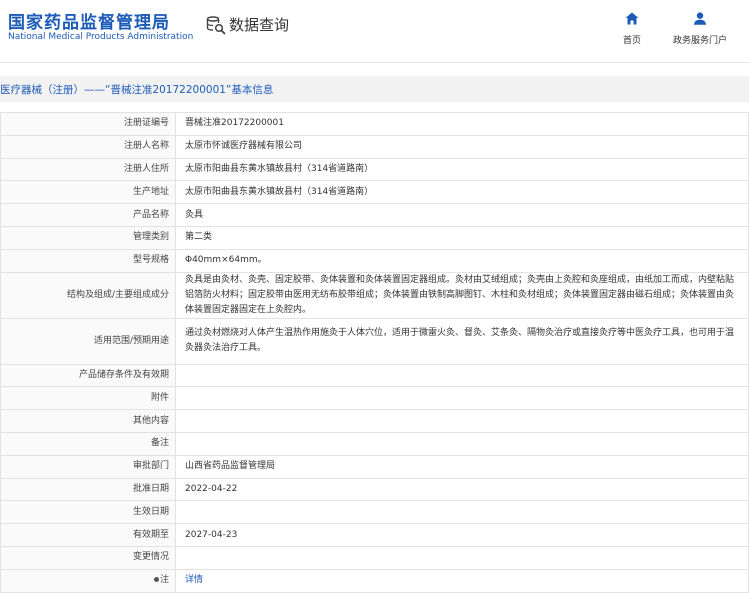 Image resolution: width=749 pixels, height=602 pixels. Describe the element at coordinates (146, 146) in the screenshot. I see `row-label-text: 注册人名称` at that location.